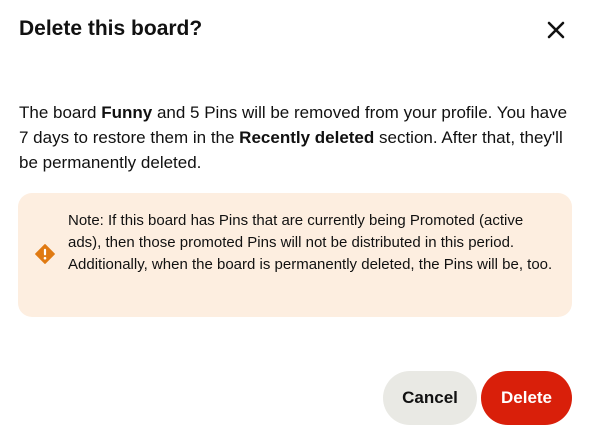  What do you see at coordinates (45, 254) in the screenshot?
I see `warning-icon` at bounding box center [45, 254].